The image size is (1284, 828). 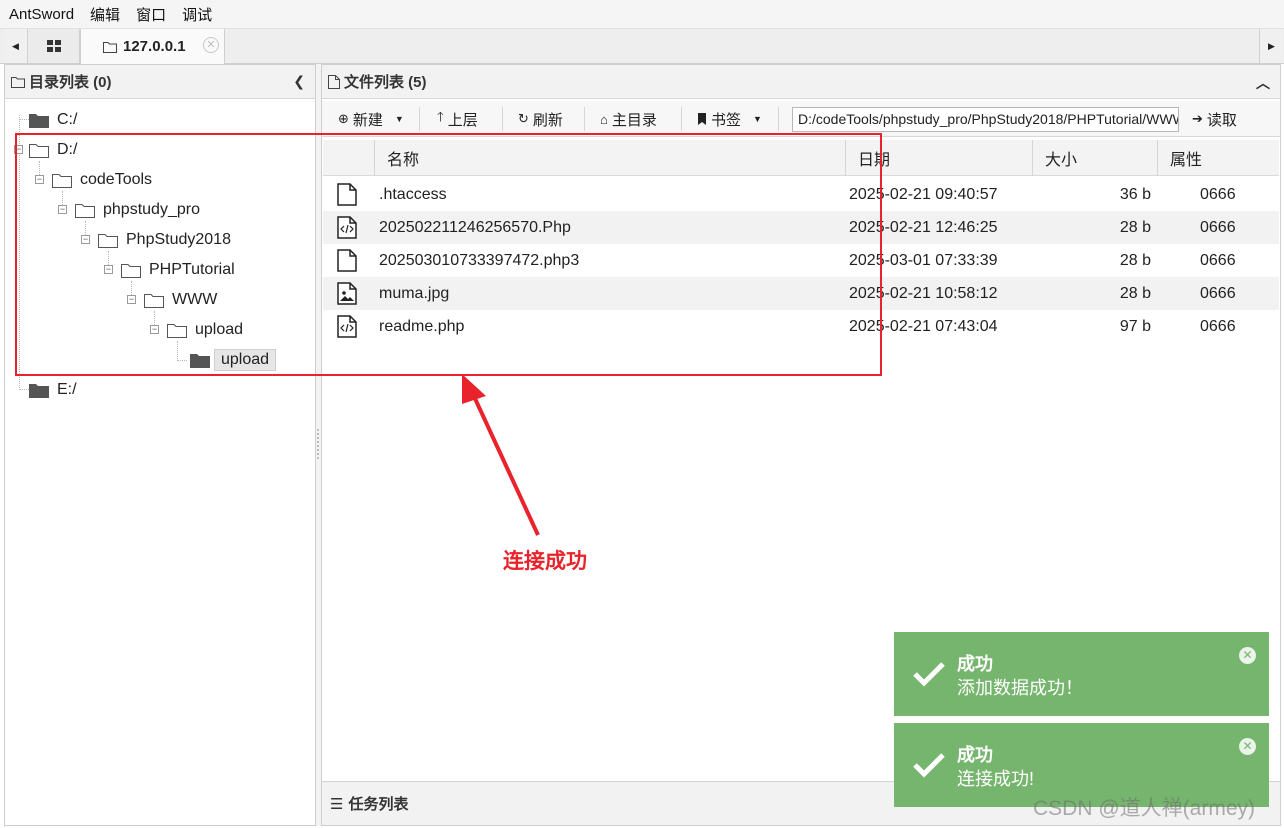 I want to click on plus-circle-icon: ⊕, so click(x=343, y=118).